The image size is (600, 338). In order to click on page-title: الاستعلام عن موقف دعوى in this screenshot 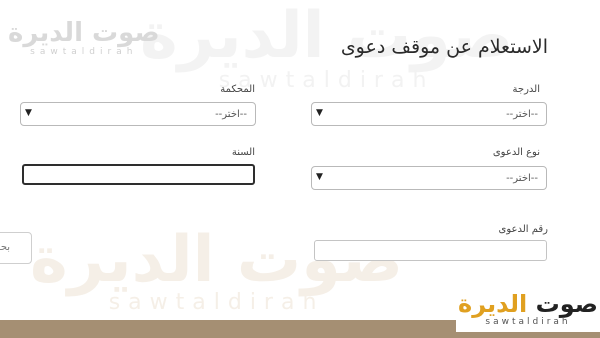, I will do `click(444, 47)`.